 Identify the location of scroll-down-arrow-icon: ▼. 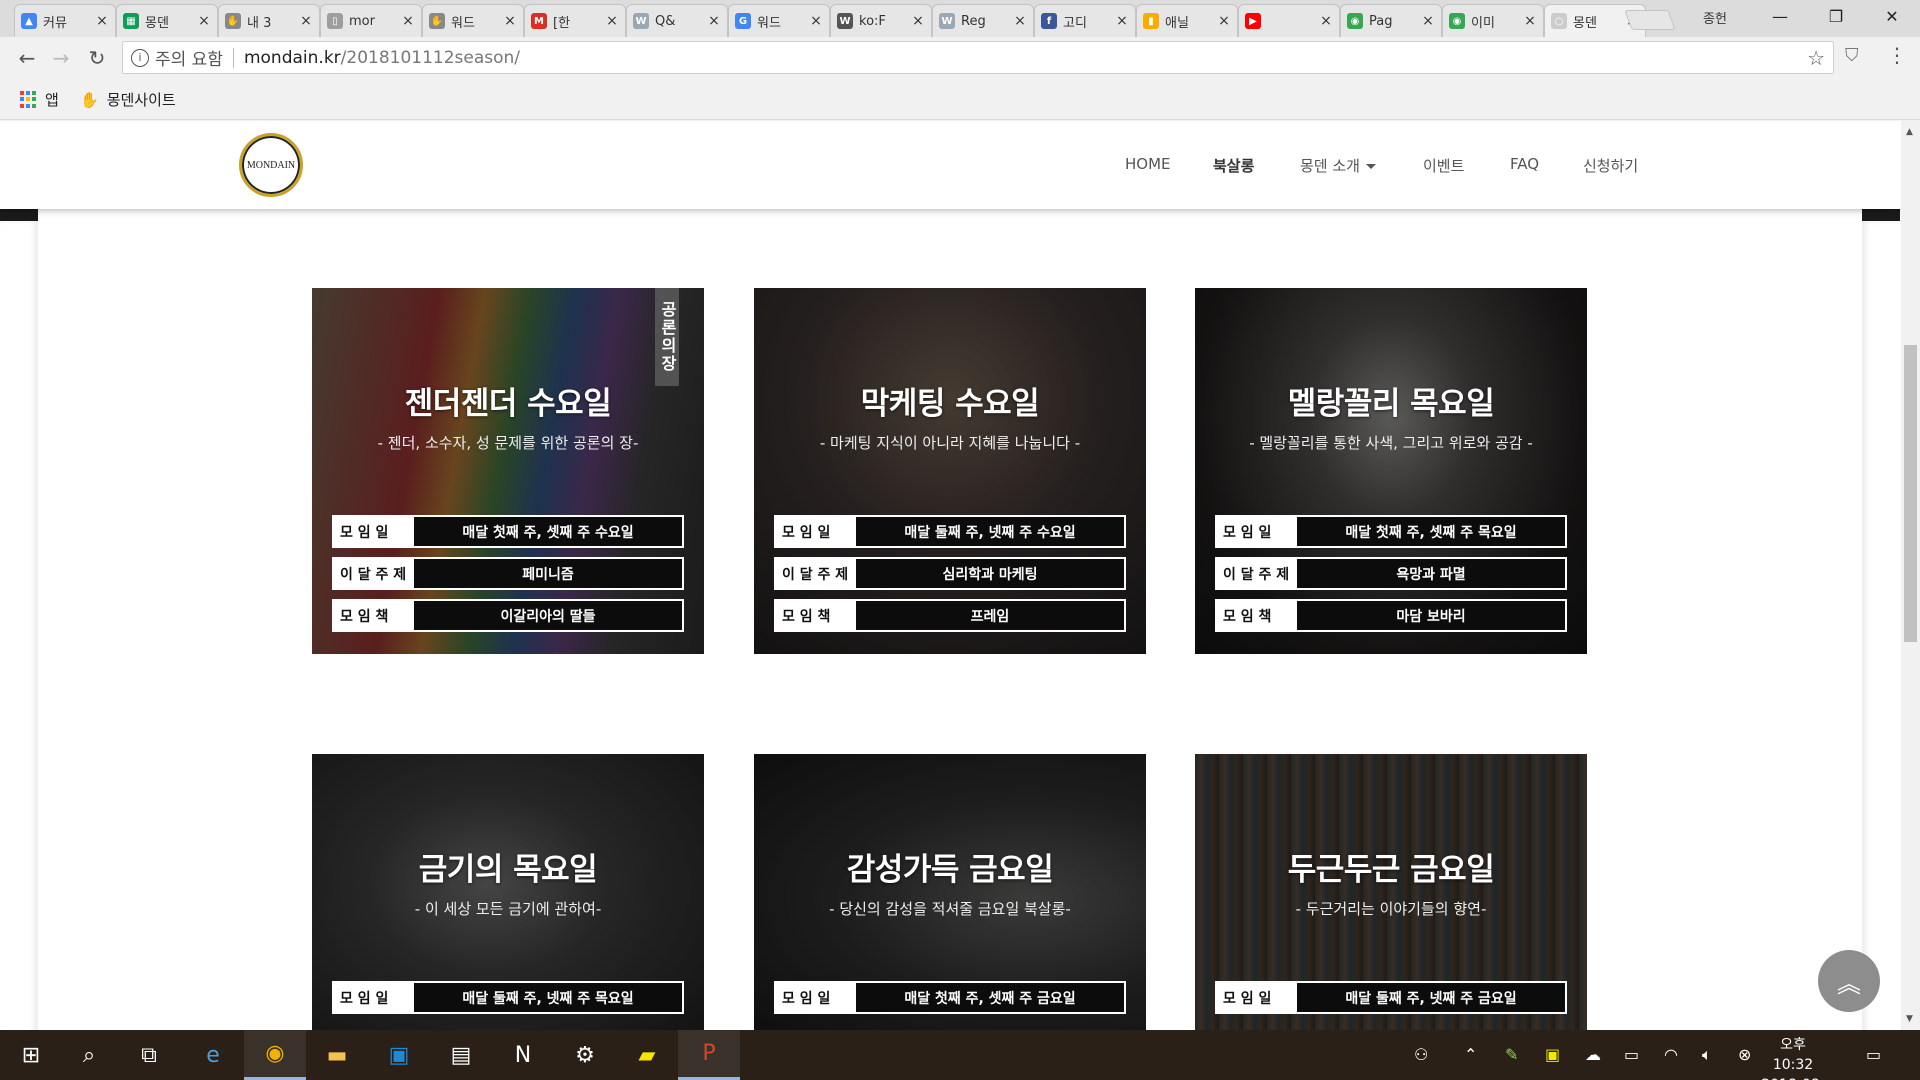
(1909, 1019).